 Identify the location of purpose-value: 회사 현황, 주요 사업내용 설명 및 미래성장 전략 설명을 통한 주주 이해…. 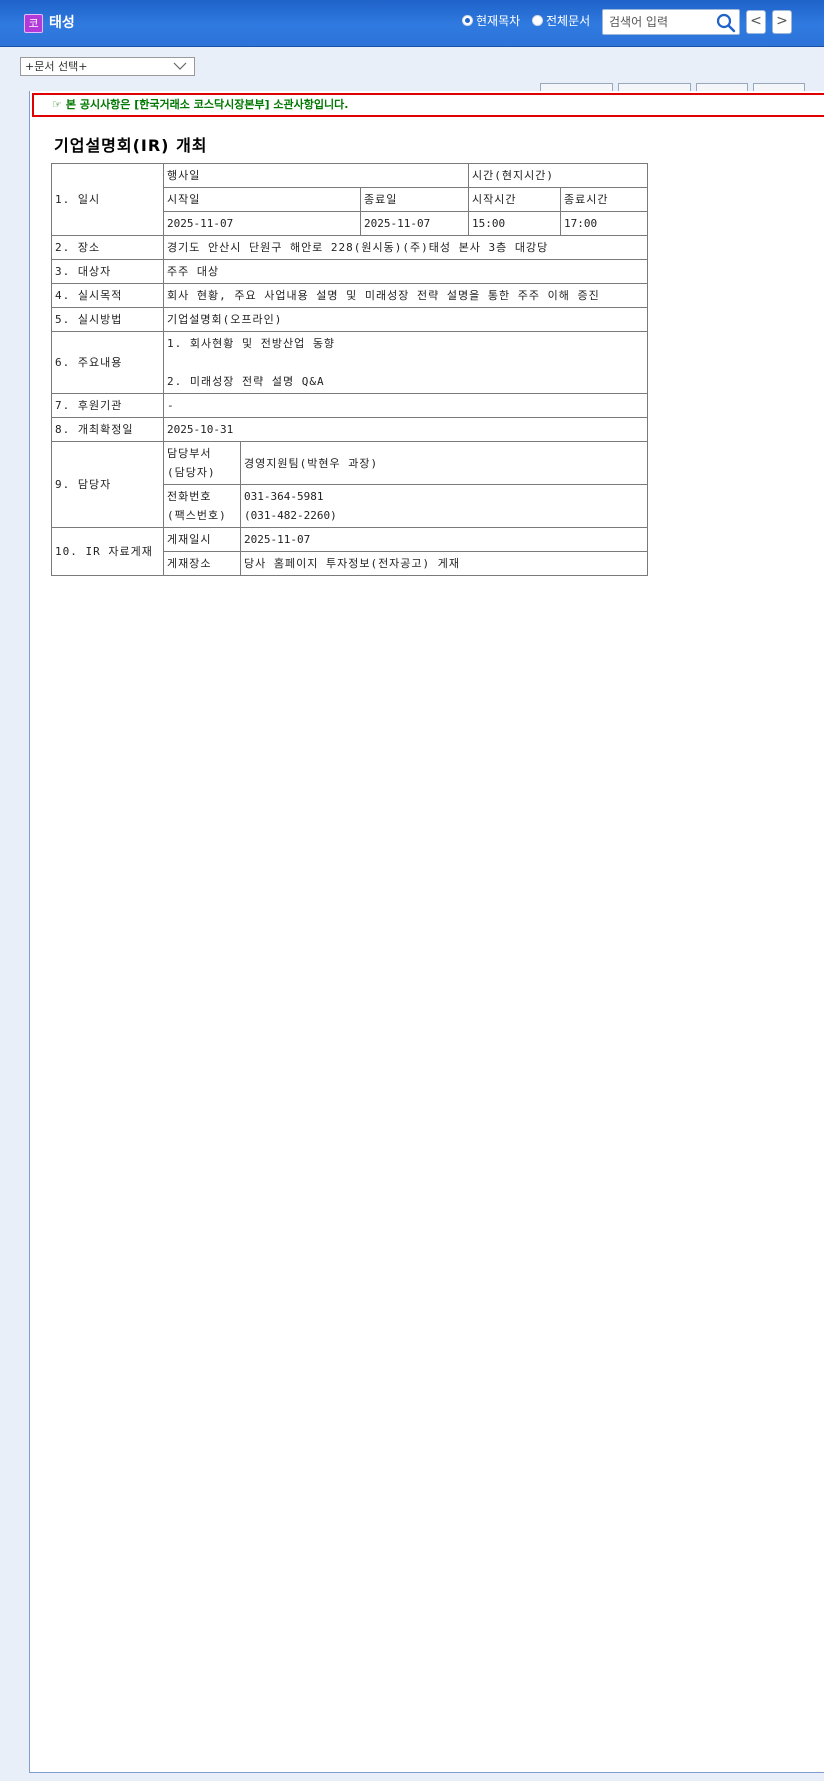
(405, 295).